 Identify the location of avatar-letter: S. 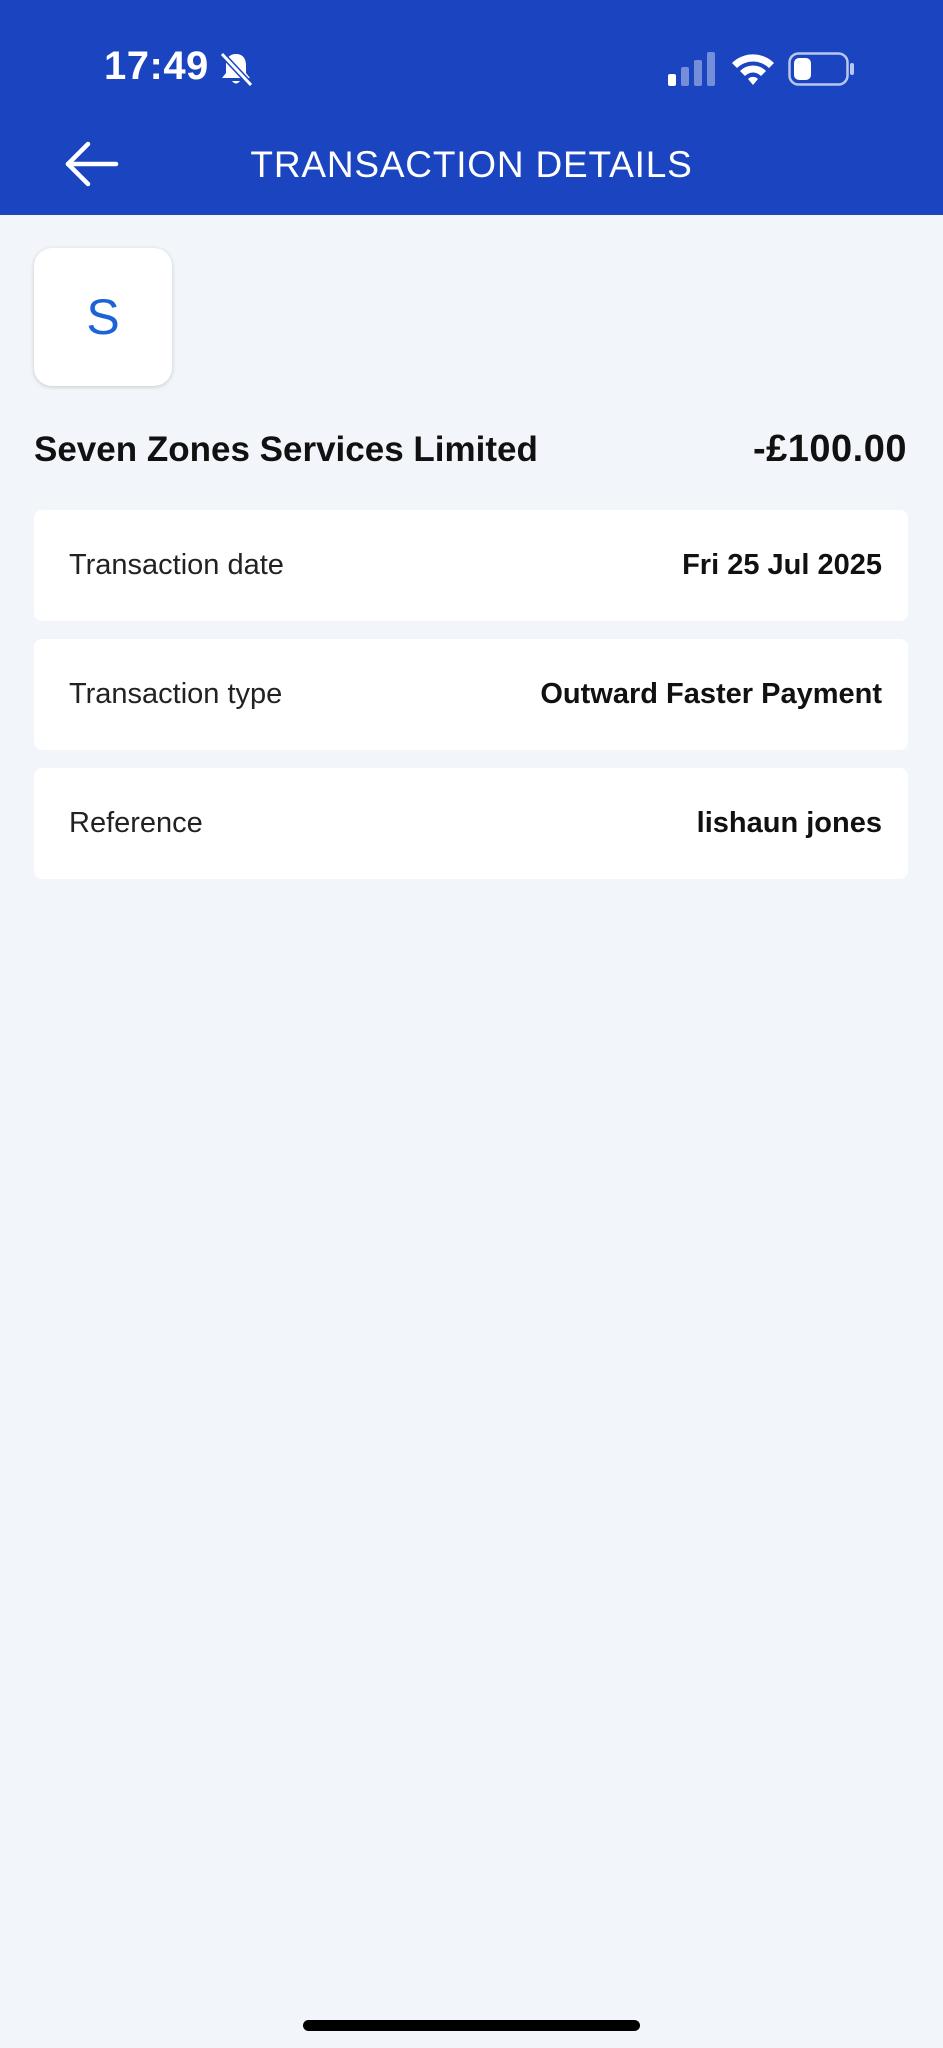
(103, 317).